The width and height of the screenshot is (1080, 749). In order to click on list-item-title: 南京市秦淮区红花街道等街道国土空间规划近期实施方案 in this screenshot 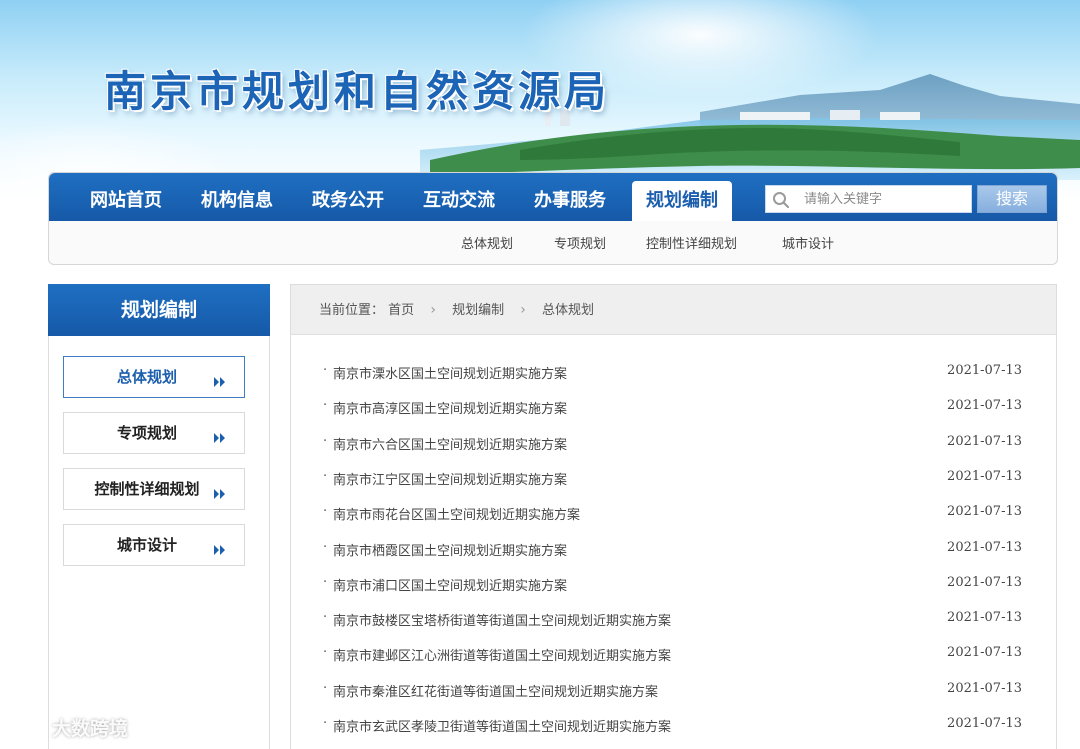, I will do `click(495, 690)`.